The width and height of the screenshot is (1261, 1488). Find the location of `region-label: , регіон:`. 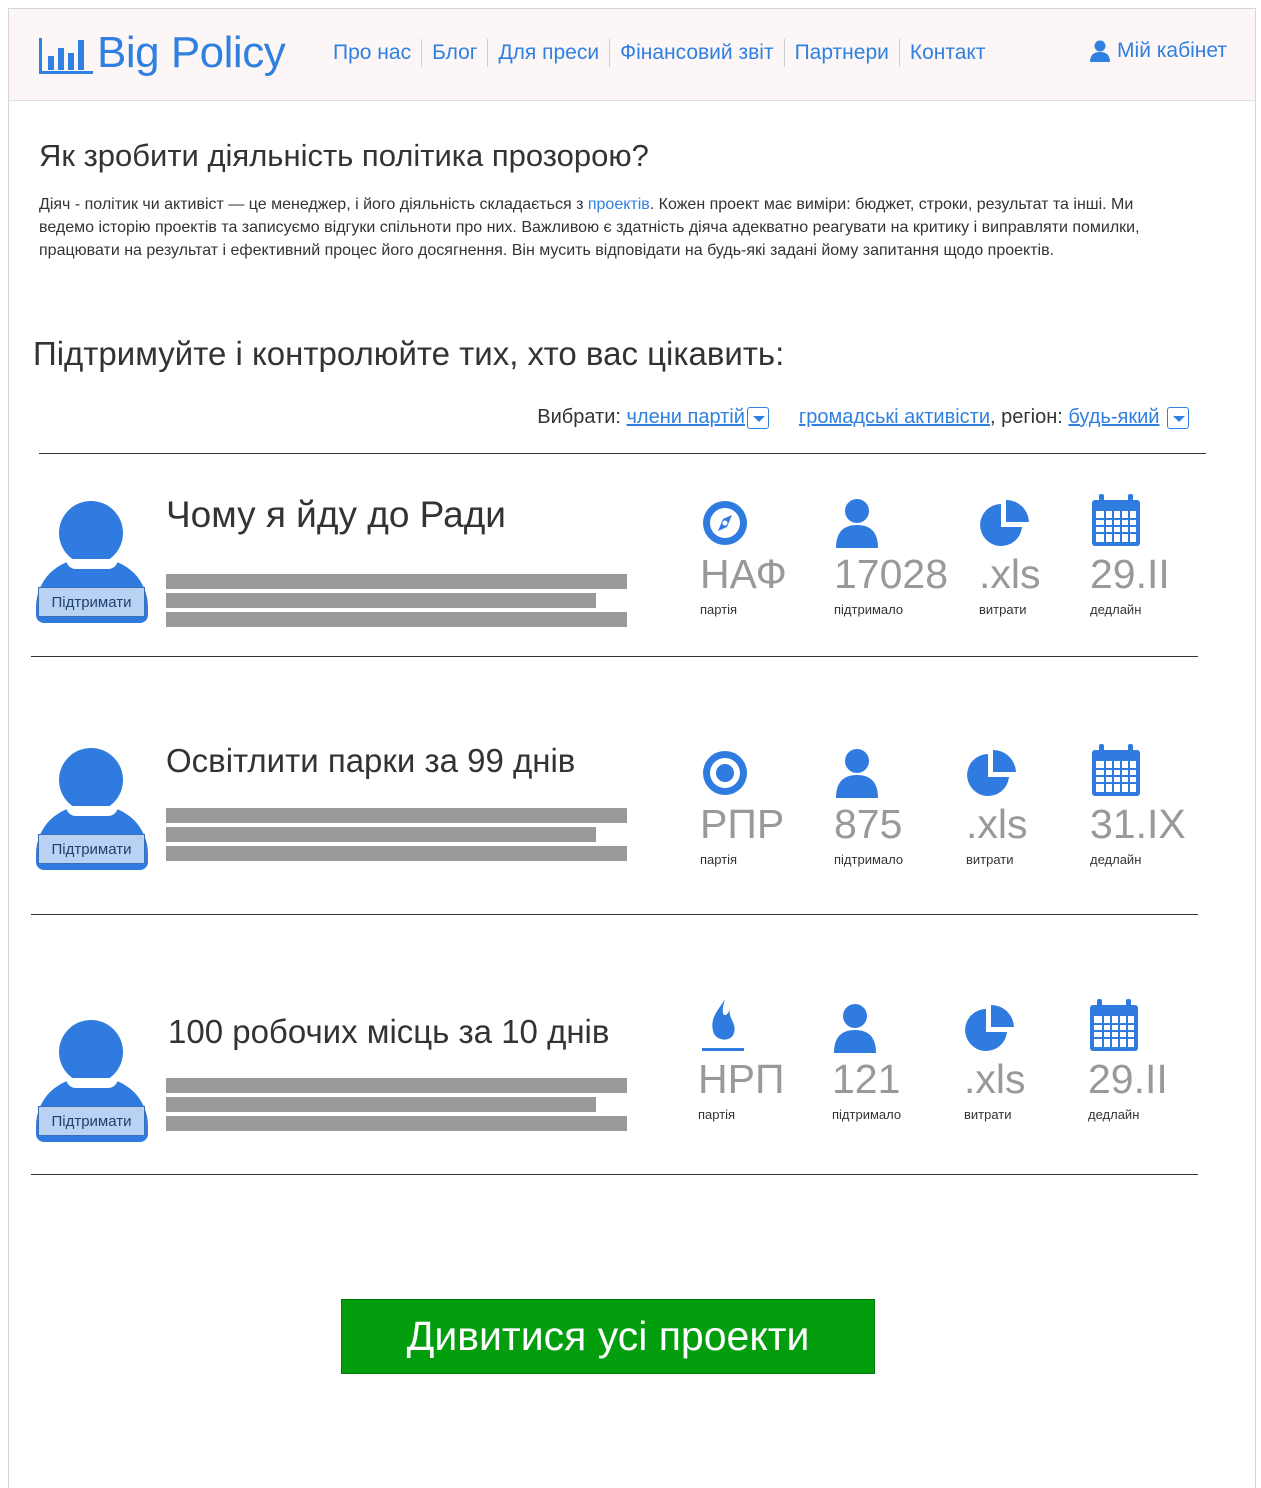

region-label: , регіон: is located at coordinates (1026, 417).